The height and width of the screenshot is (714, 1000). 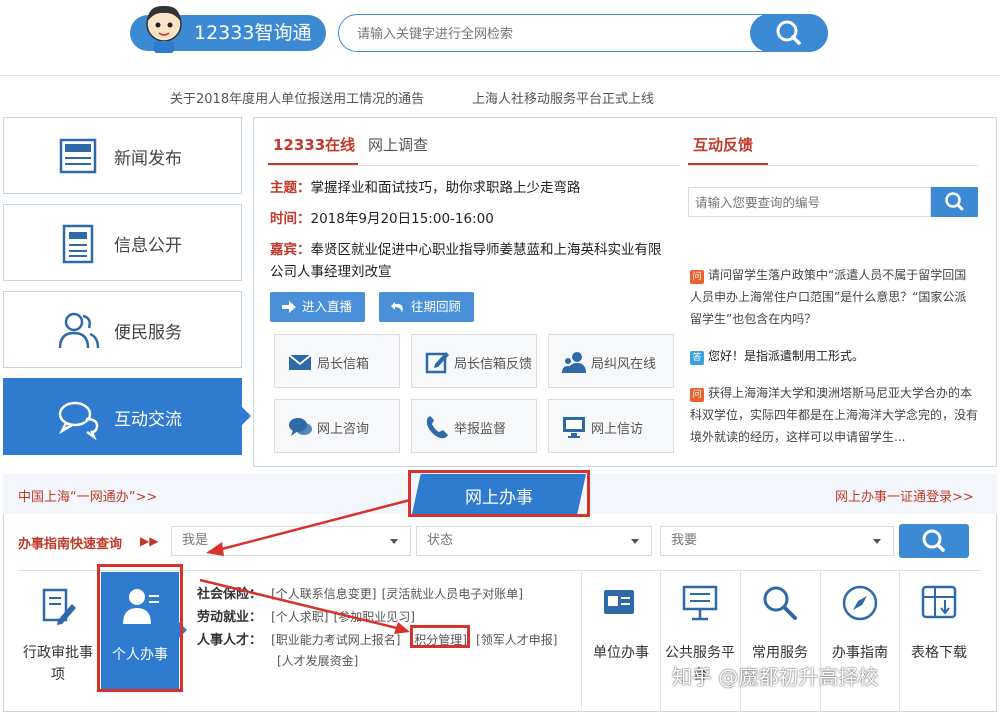 I want to click on feedback-search-field, so click(x=809, y=202).